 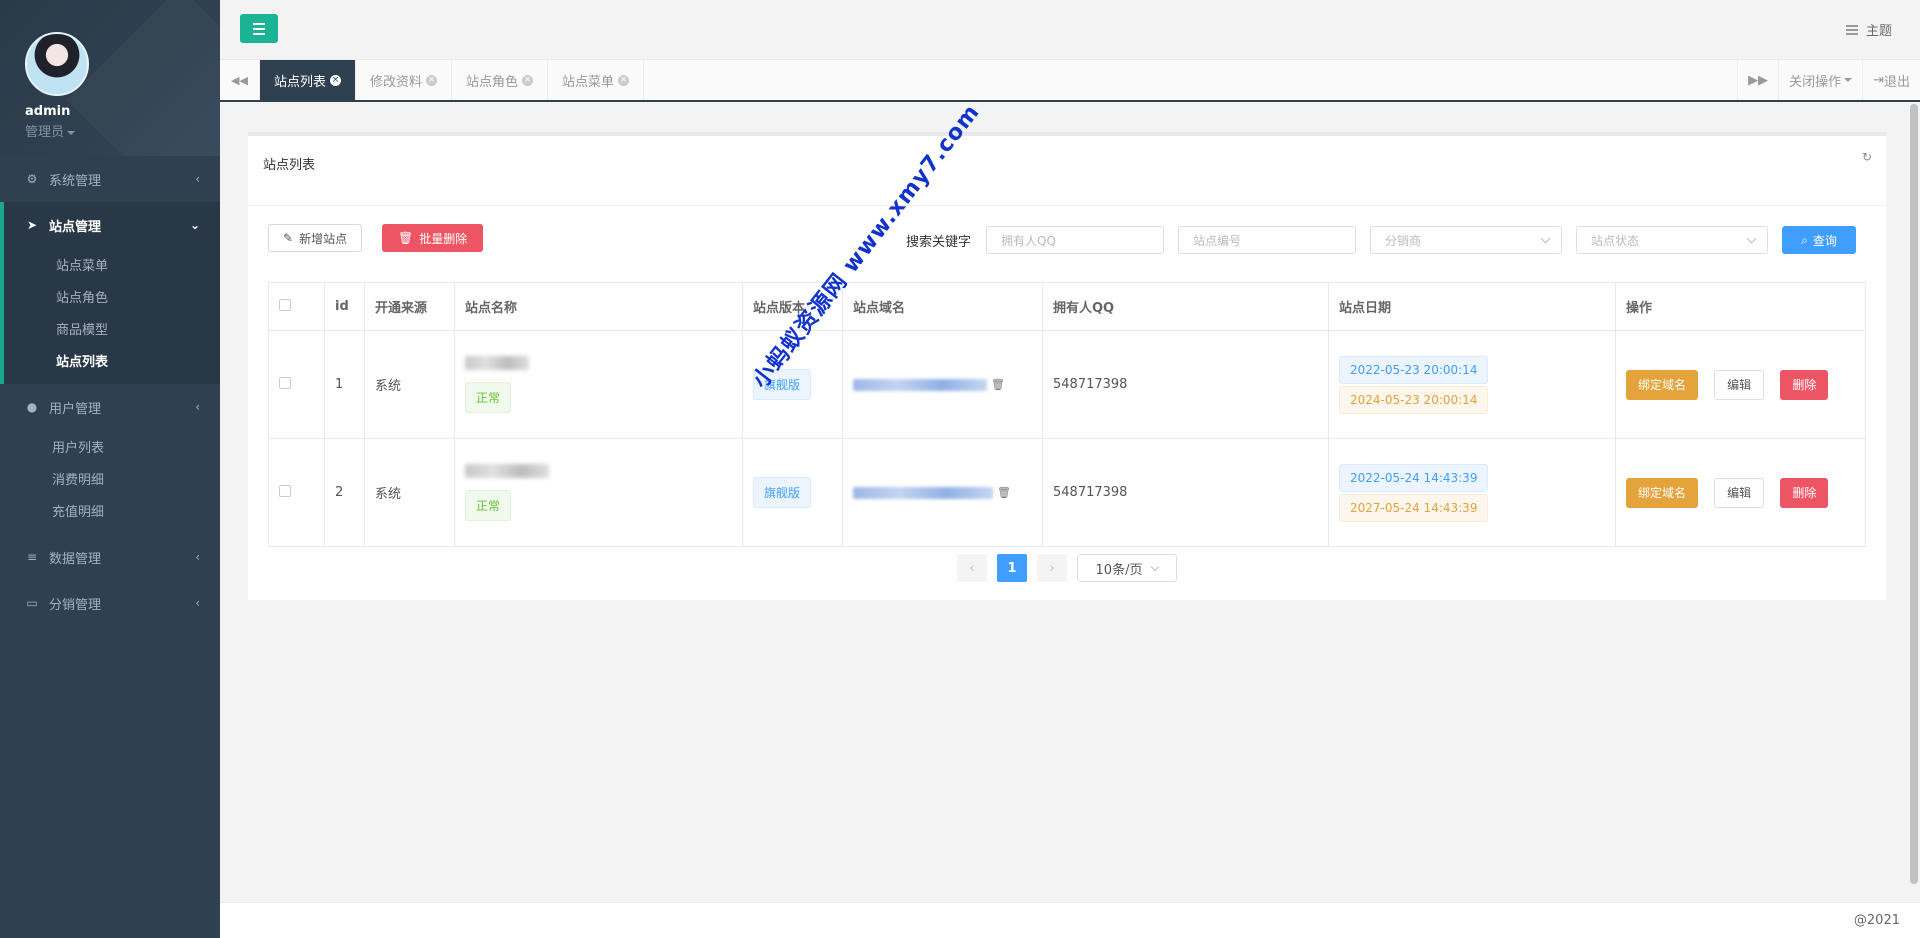 What do you see at coordinates (45, 132) in the screenshot?
I see `role-label: 管理员` at bounding box center [45, 132].